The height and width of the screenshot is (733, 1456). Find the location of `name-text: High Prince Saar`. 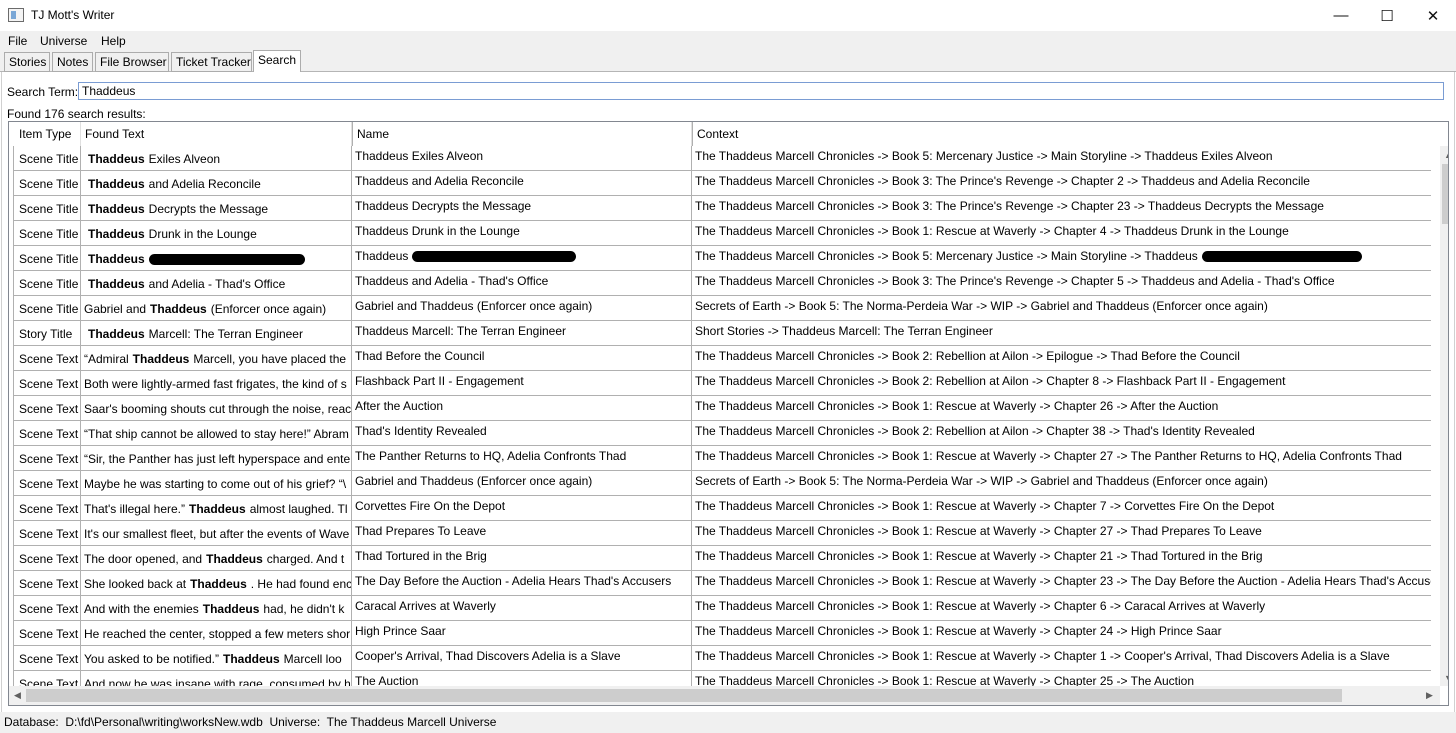

name-text: High Prince Saar is located at coordinates (400, 631).